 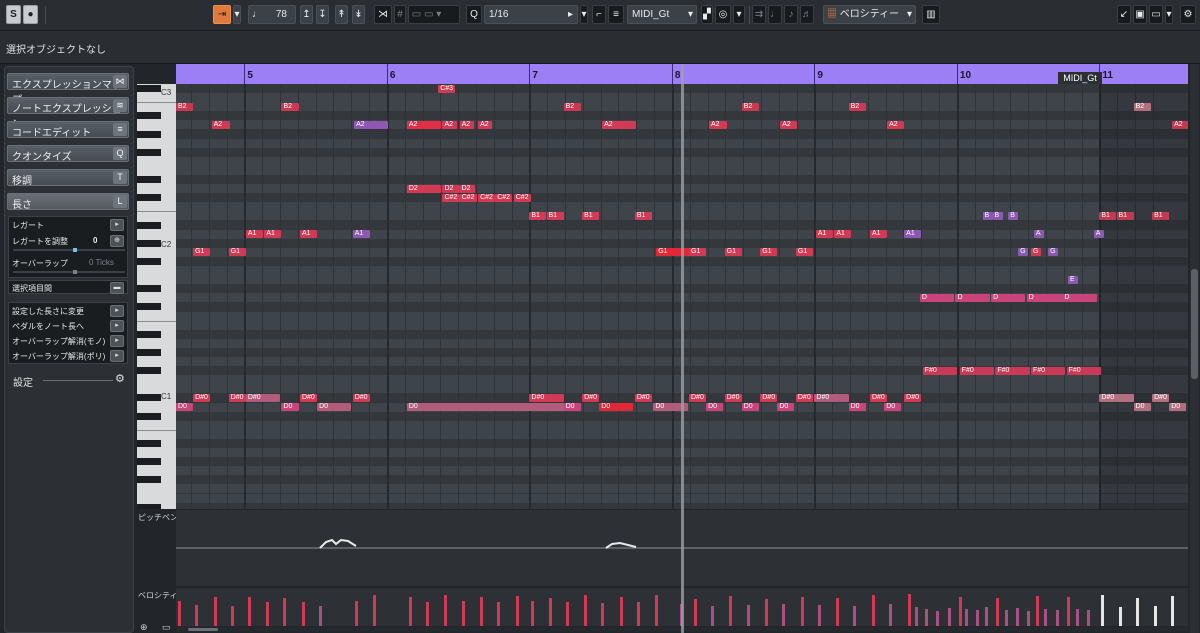 I want to click on midi-note: D2, so click(x=424, y=188).